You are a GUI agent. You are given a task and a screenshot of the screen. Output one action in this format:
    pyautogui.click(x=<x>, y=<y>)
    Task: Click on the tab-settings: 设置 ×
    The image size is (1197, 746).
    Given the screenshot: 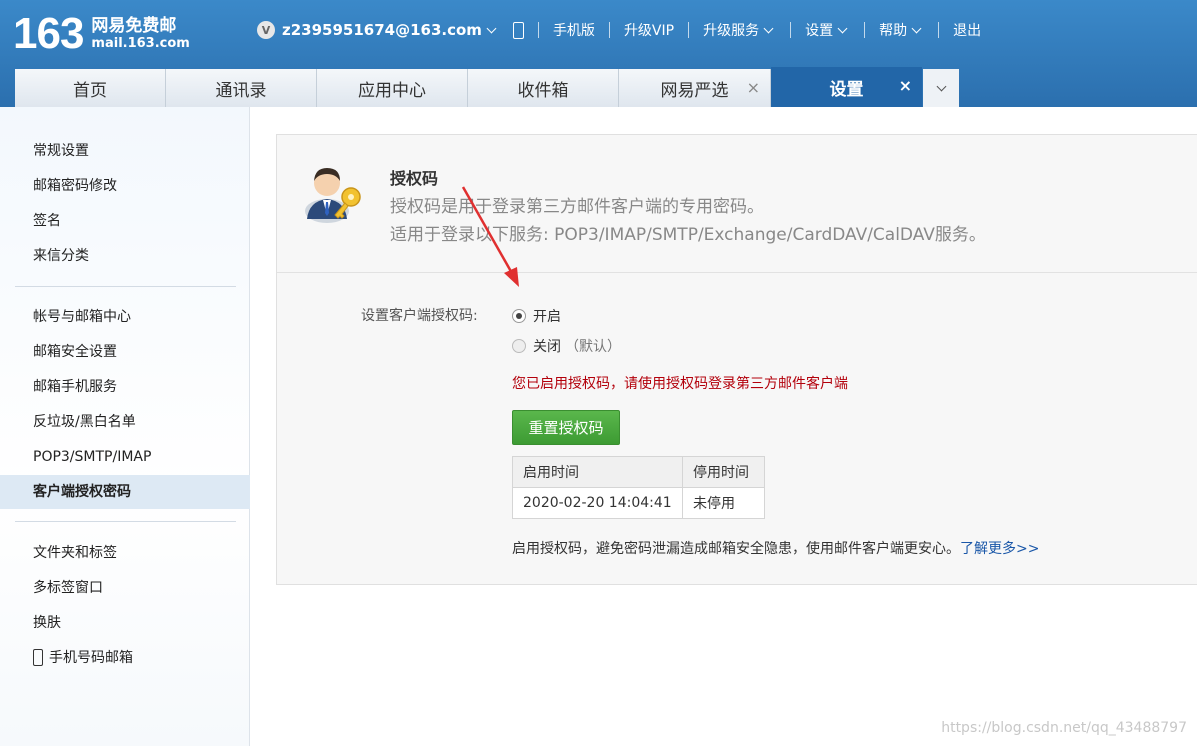 What is the action you would take?
    pyautogui.click(x=846, y=87)
    